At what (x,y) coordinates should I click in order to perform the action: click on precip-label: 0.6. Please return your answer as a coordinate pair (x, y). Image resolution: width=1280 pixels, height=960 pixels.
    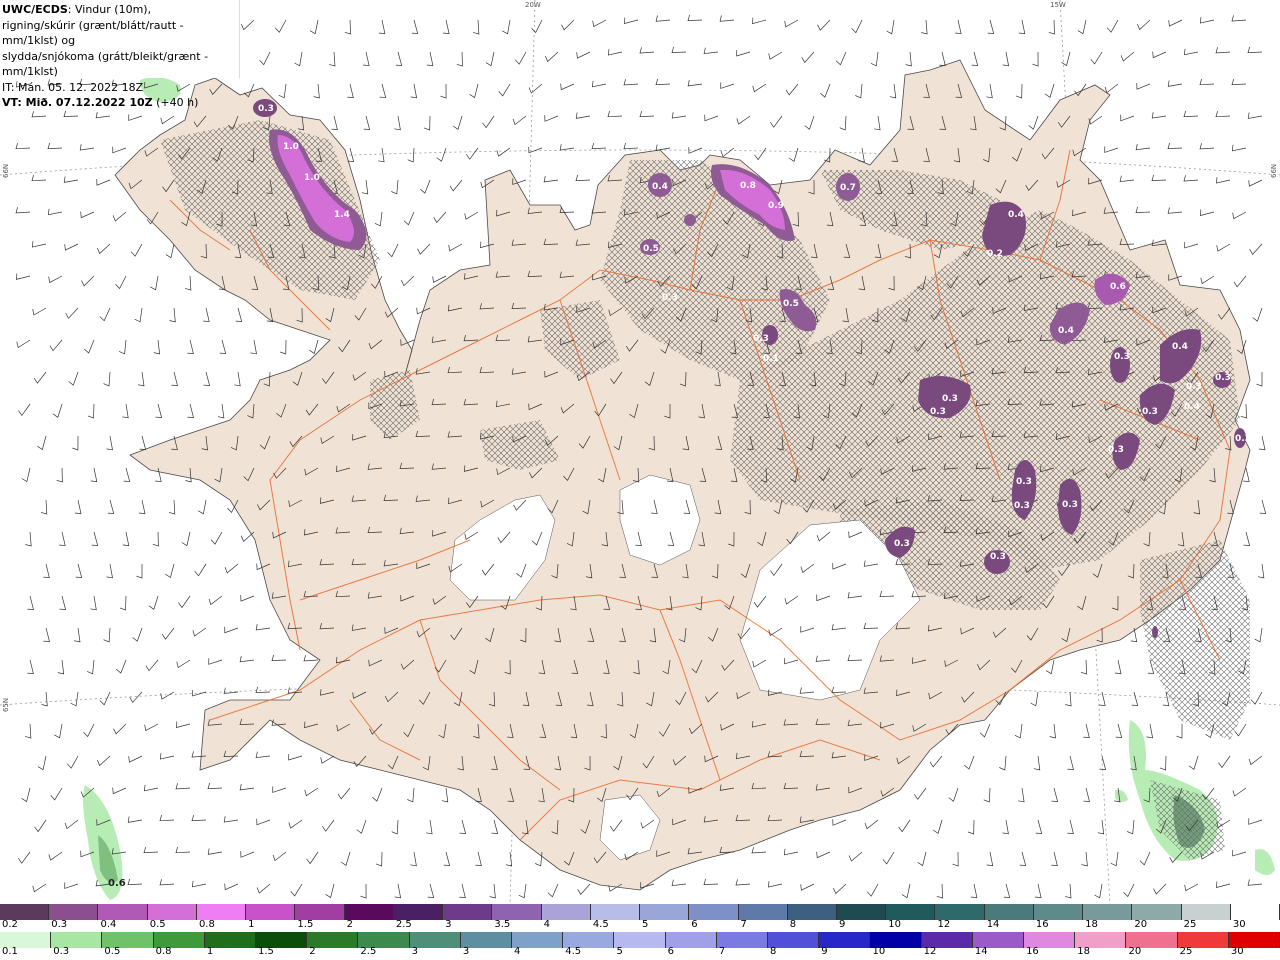
    Looking at the image, I should click on (1118, 287).